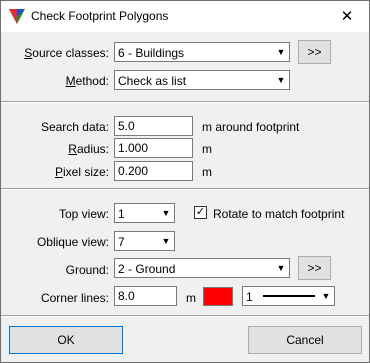 This screenshot has width=370, height=363. Describe the element at coordinates (305, 340) in the screenshot. I see `cancel-button: Cancel` at that location.